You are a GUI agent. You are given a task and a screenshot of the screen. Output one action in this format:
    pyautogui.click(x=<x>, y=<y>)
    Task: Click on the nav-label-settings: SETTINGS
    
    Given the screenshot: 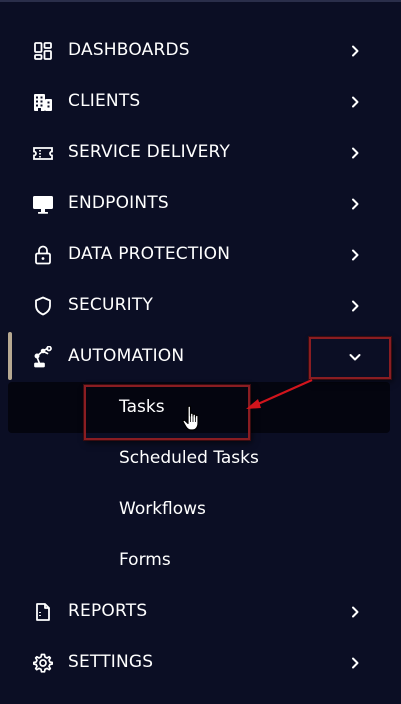 What is the action you would take?
    pyautogui.click(x=111, y=662)
    